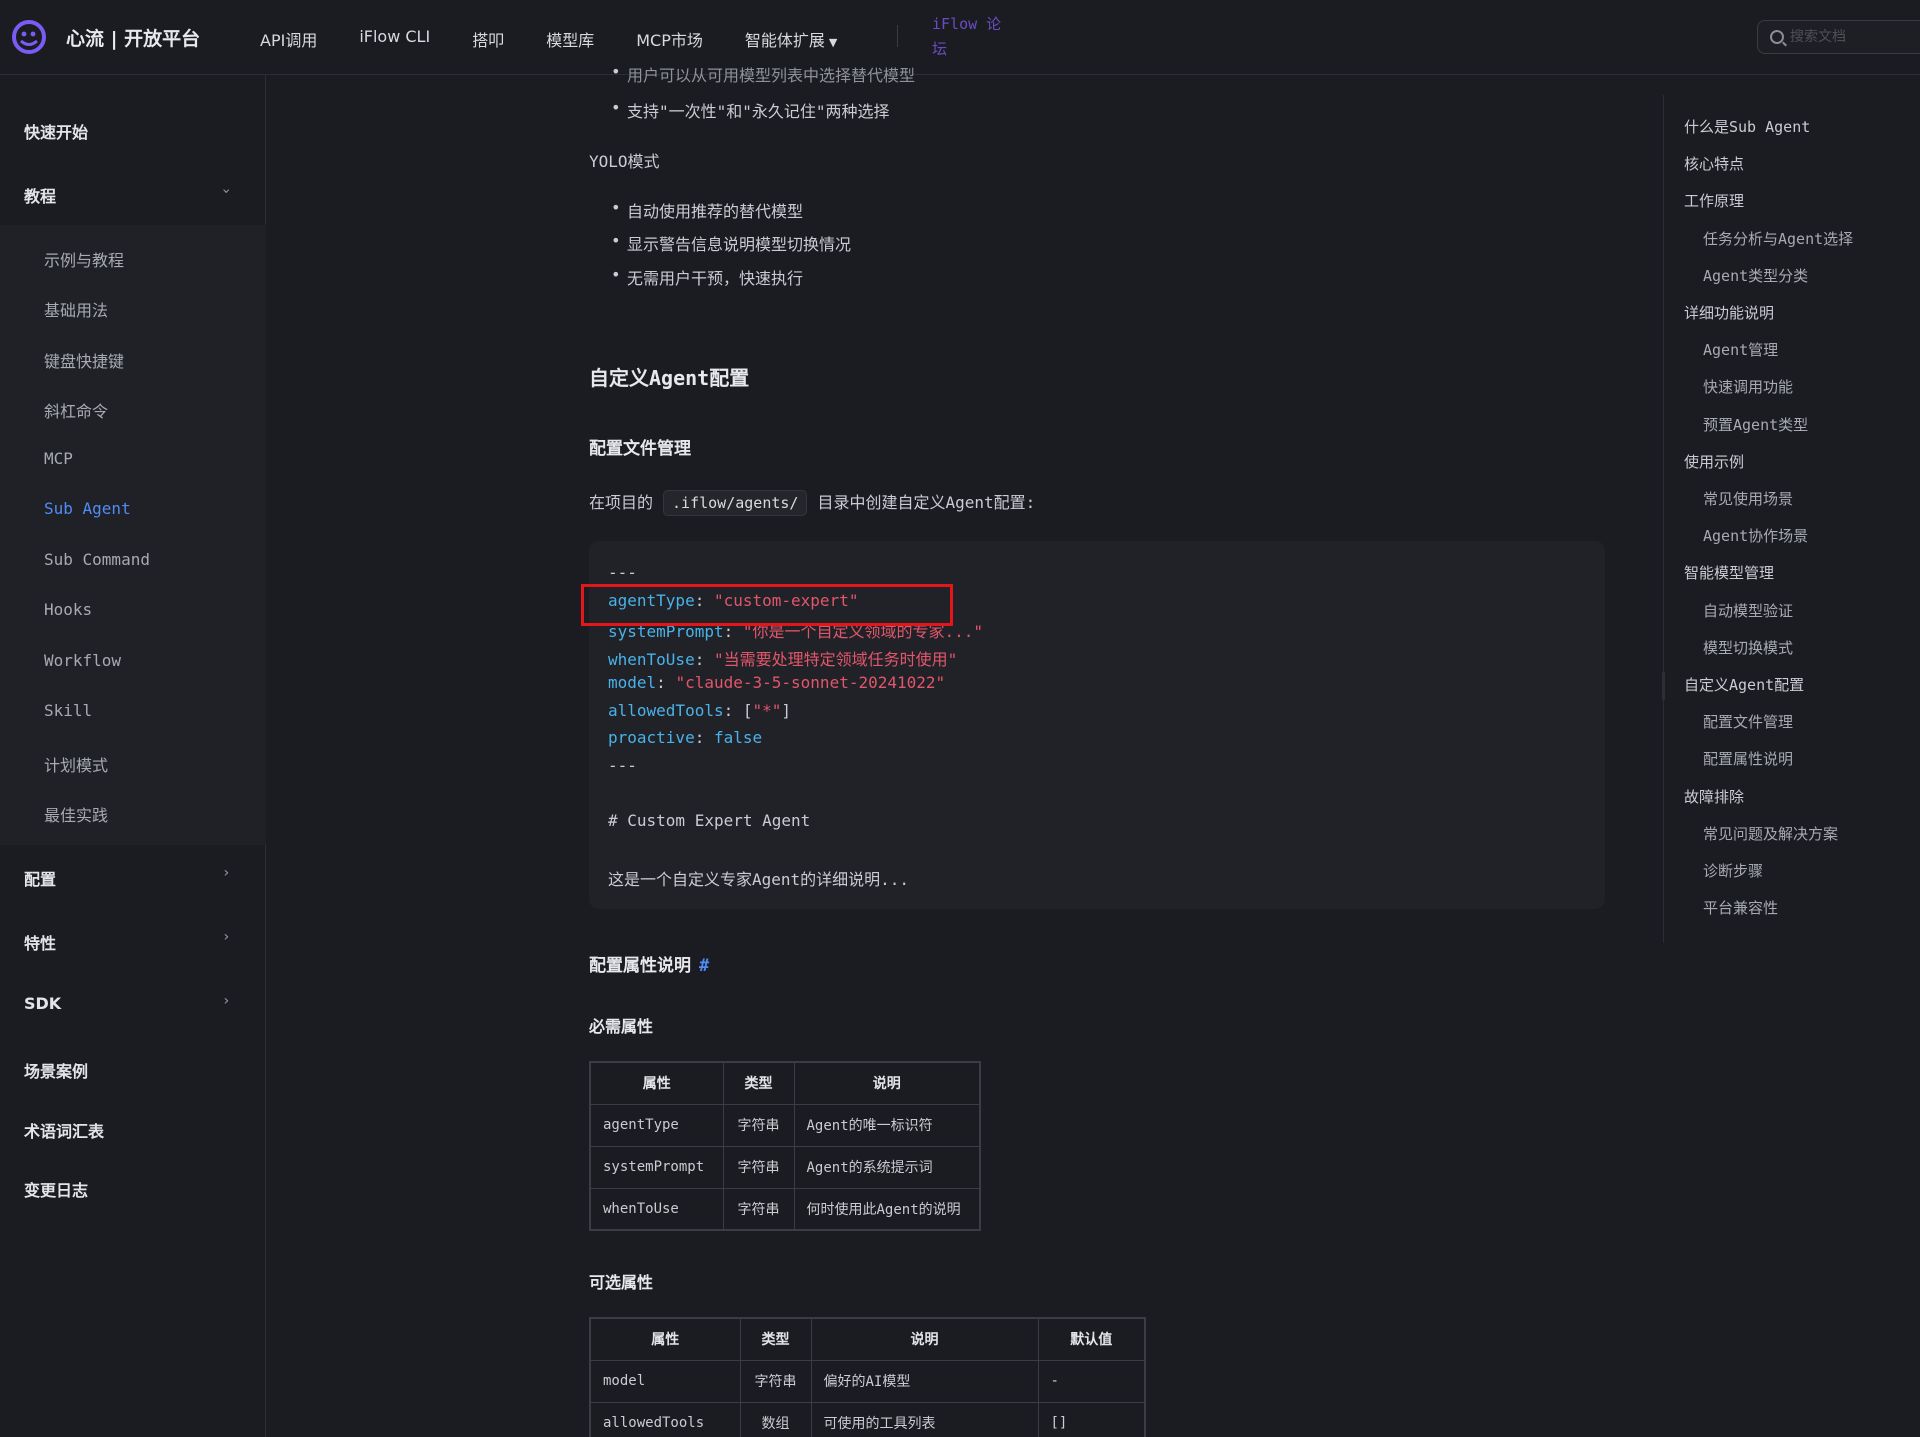 This screenshot has height=1437, width=1920. I want to click on sidebar-item-sdk: SDK, so click(42, 1003).